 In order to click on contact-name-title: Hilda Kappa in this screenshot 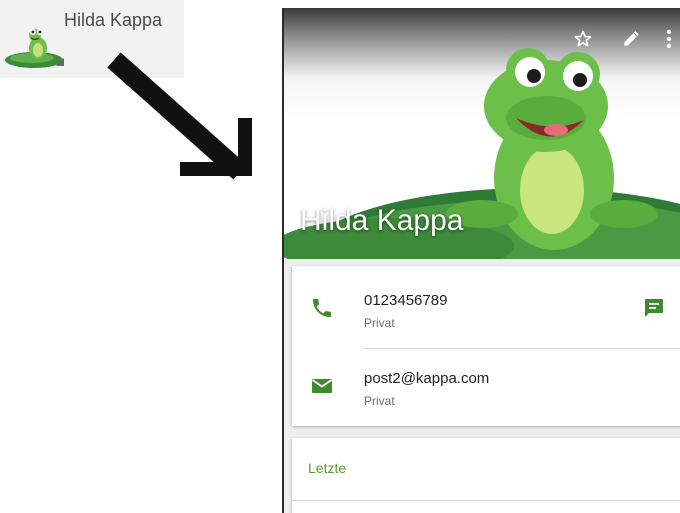, I will do `click(382, 220)`.